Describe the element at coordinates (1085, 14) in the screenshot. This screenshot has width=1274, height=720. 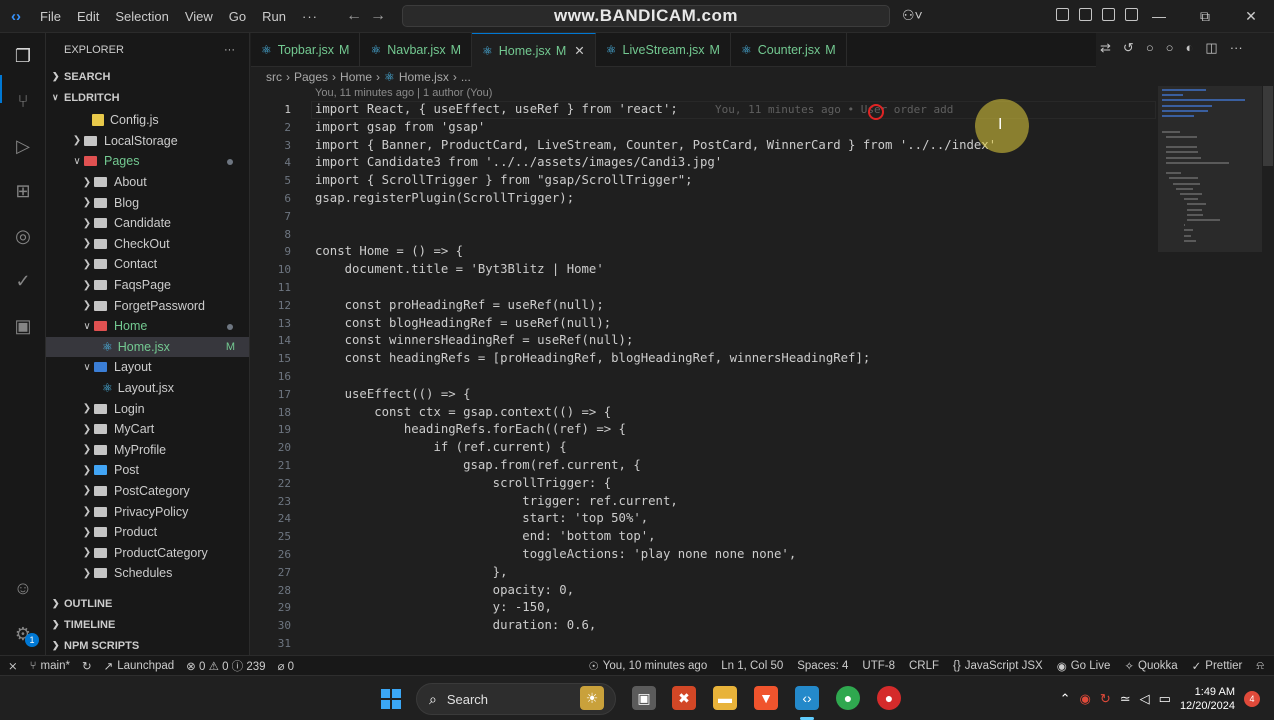
I see `toggle-primary-sidebar-icon` at that location.